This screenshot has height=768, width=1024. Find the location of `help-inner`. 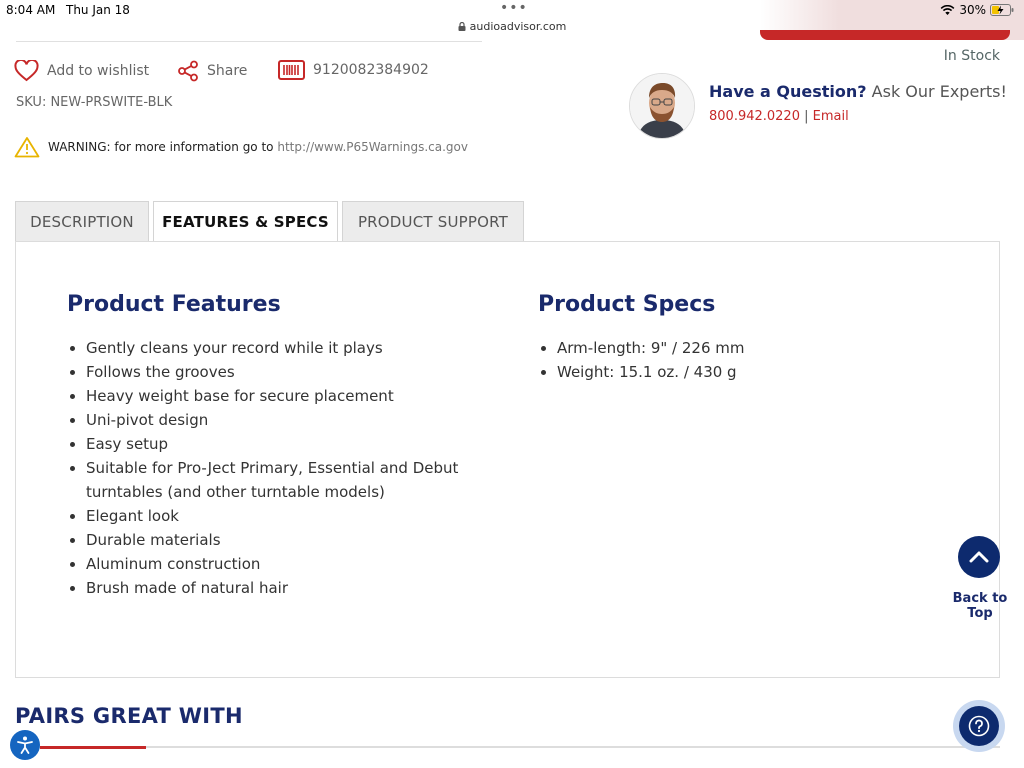

help-inner is located at coordinates (979, 726).